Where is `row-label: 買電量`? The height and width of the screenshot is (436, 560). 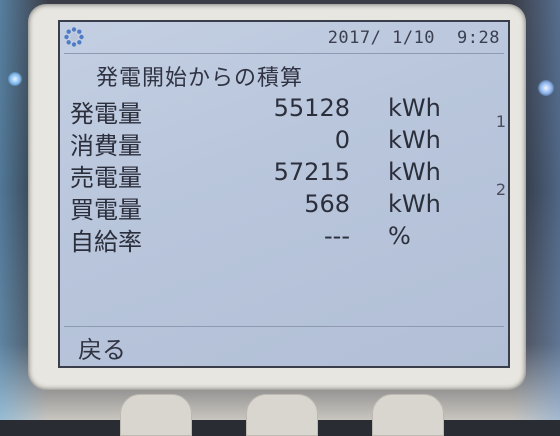
row-label: 買電量 is located at coordinates (106, 210).